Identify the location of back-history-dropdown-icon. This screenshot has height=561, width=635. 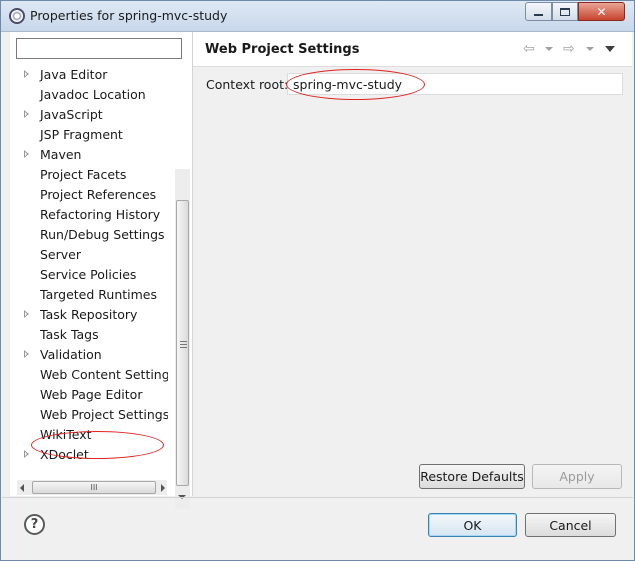
(549, 49).